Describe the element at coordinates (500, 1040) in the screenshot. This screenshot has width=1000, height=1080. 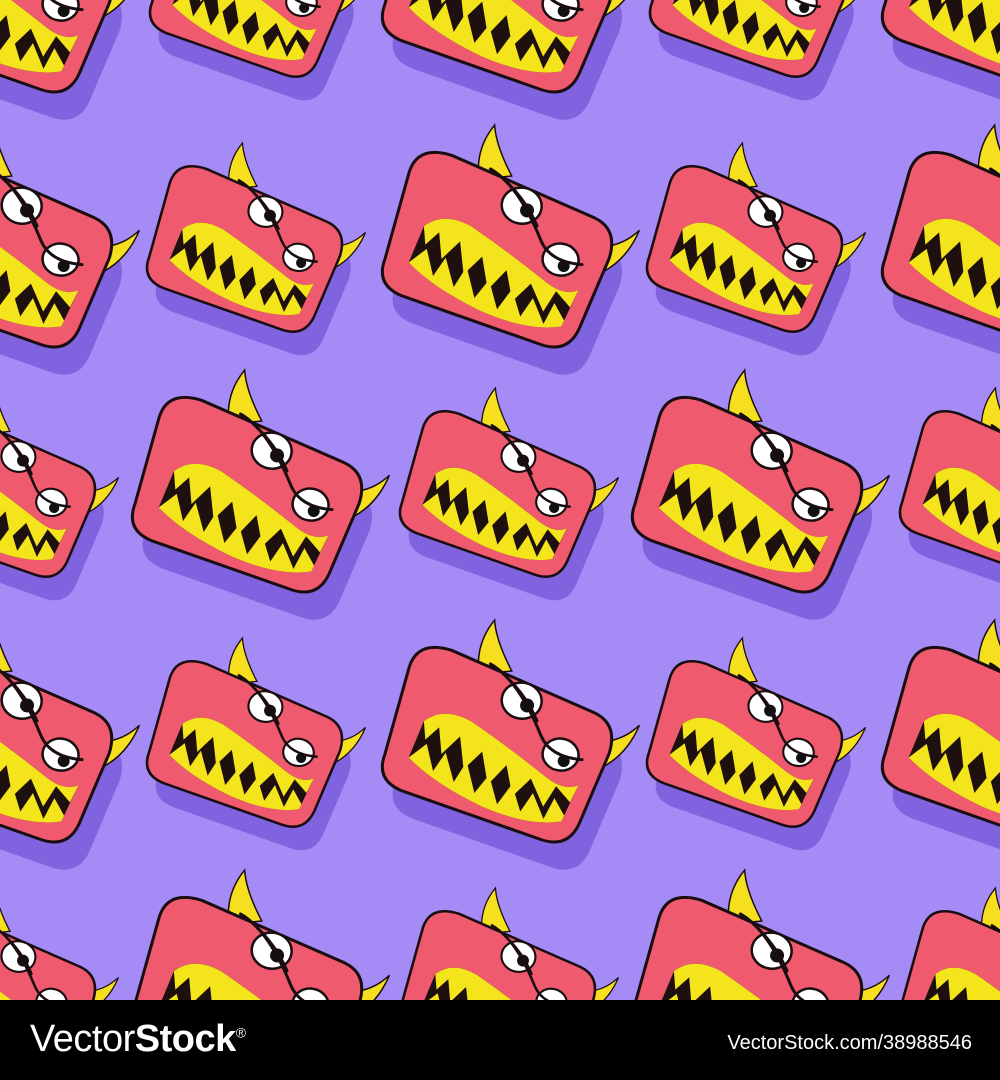
I see `footer-bar: VectorStock® VectorStock.com/38988546` at that location.